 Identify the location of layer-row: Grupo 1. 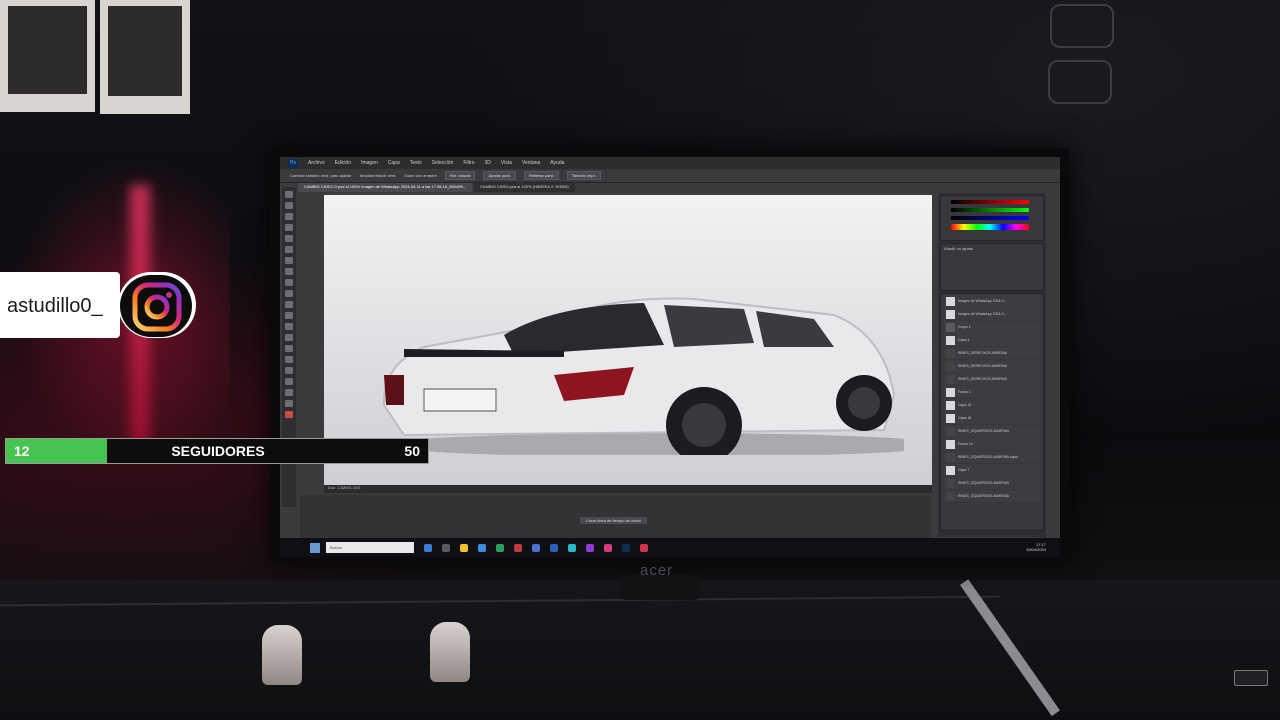
(992, 327).